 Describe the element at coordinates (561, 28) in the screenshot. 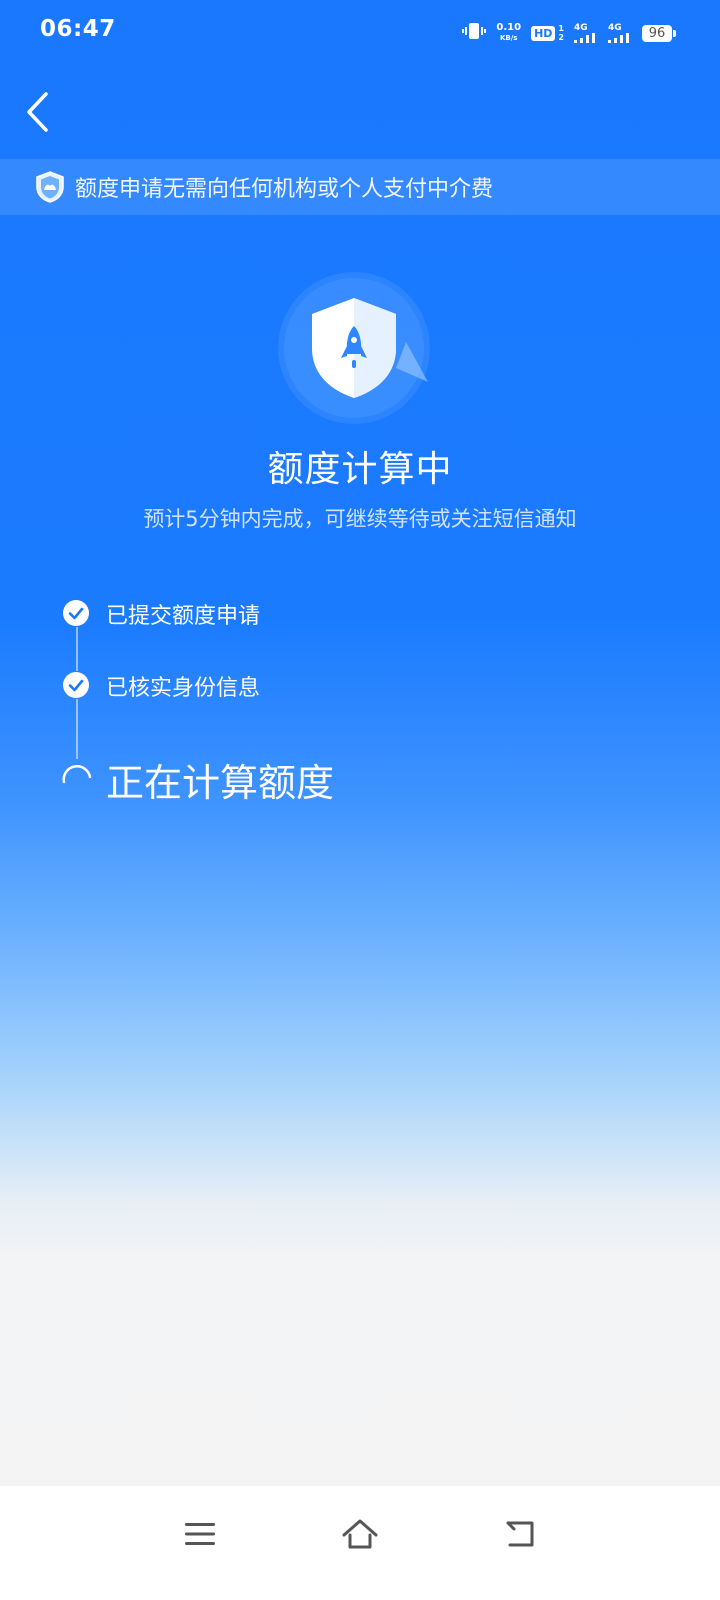

I see `sim-number-1: 1` at that location.